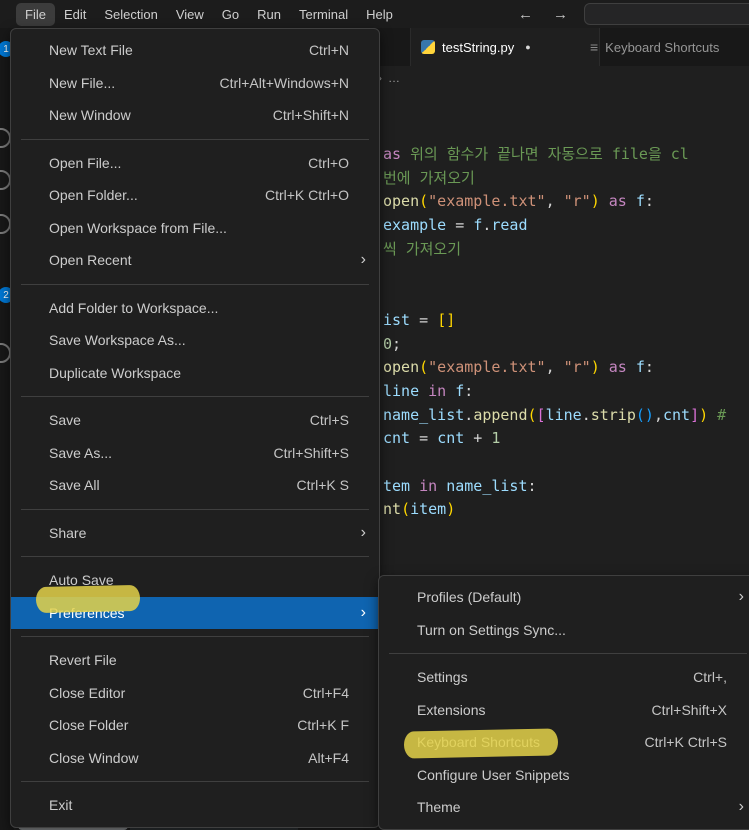 This screenshot has width=749, height=830. What do you see at coordinates (195, 693) in the screenshot?
I see `menu-item-close-editor: Close Editor Ctrl+F4` at bounding box center [195, 693].